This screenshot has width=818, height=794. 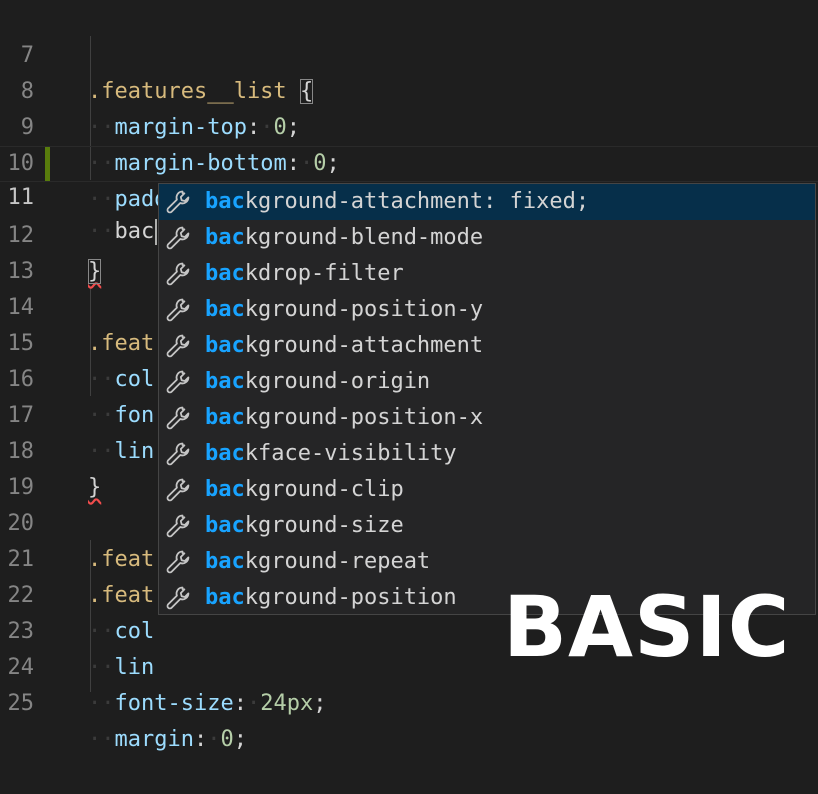 I want to click on code-line: 7 .features__list {, so click(x=409, y=53).